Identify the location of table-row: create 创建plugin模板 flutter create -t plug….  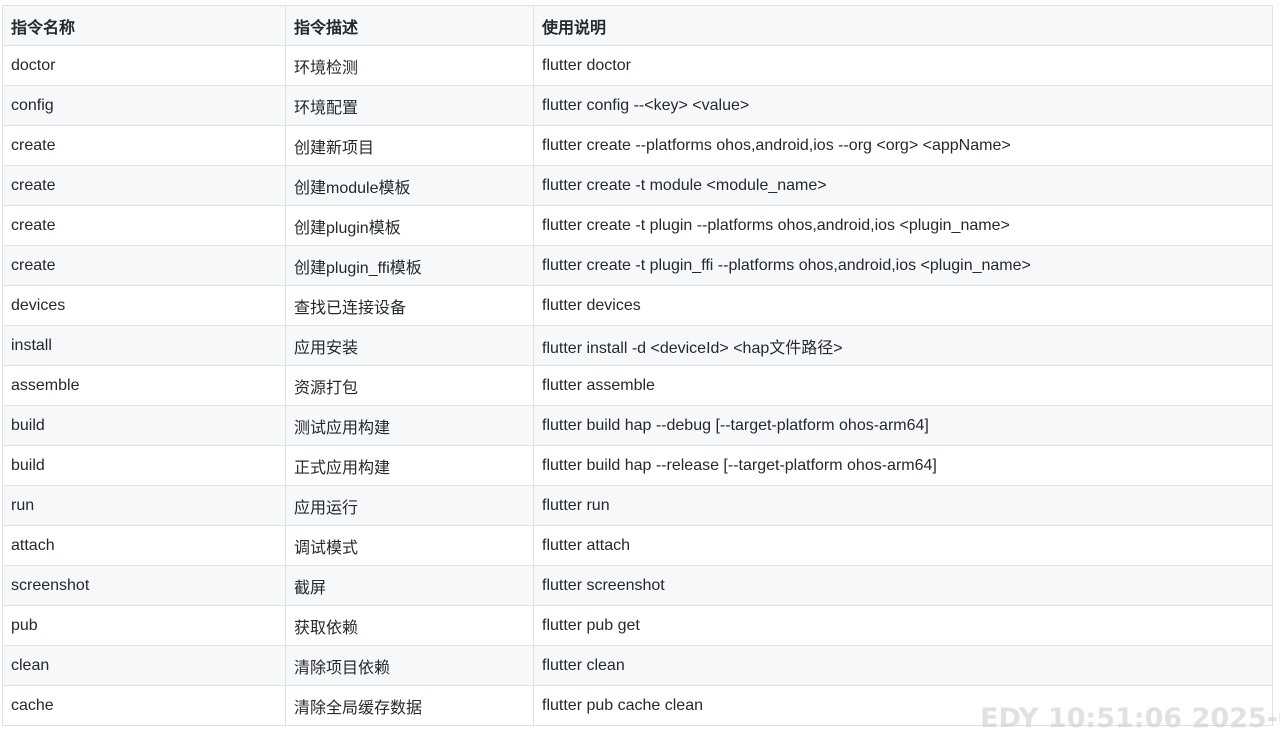
(637, 225).